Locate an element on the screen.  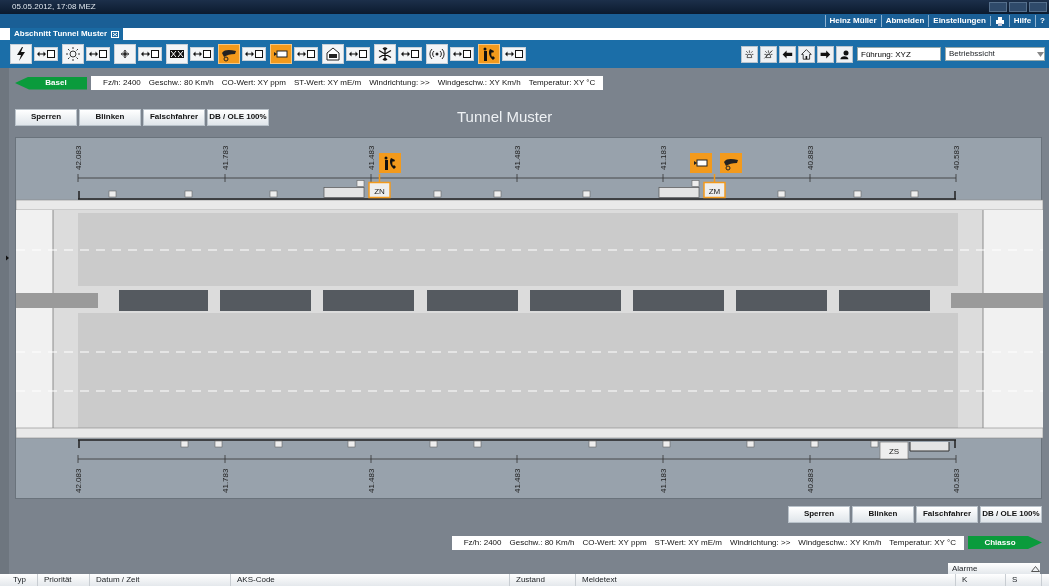
guidance-field: Führung: XYZ is located at coordinates (899, 54).